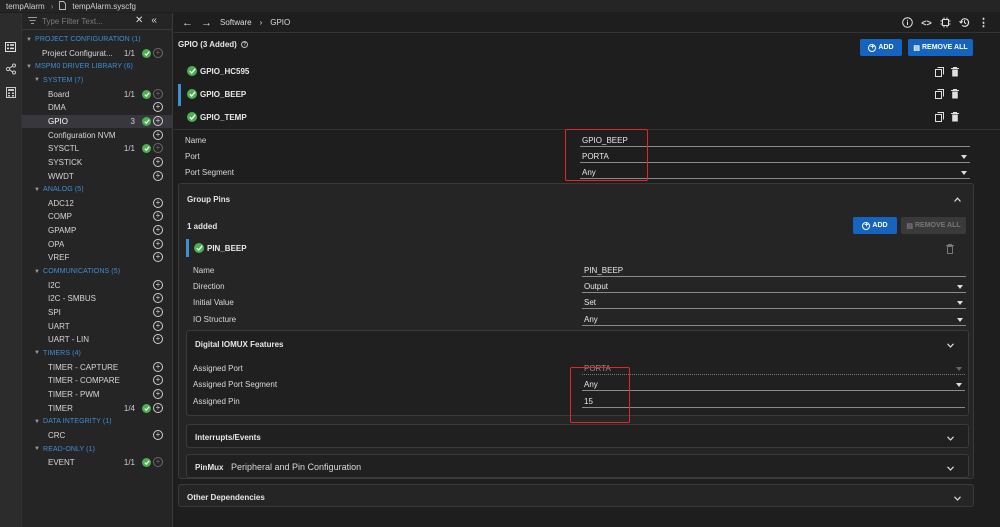 The height and width of the screenshot is (527, 1000). Describe the element at coordinates (97, 107) in the screenshot. I see `sidebar-item-dma: DMA +` at that location.